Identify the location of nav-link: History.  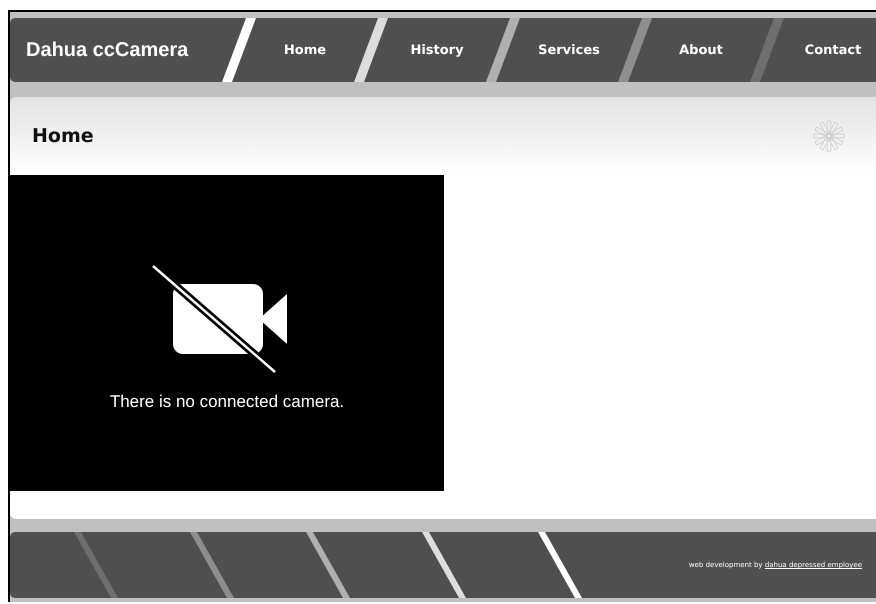
(437, 50).